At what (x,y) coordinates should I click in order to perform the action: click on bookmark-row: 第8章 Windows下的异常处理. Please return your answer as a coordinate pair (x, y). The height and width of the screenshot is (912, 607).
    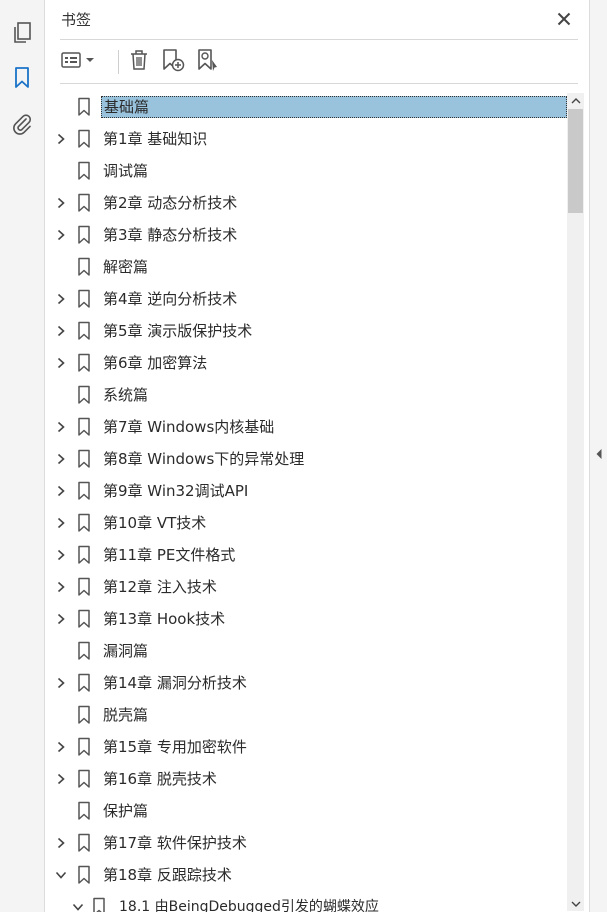
    Looking at the image, I should click on (306, 459).